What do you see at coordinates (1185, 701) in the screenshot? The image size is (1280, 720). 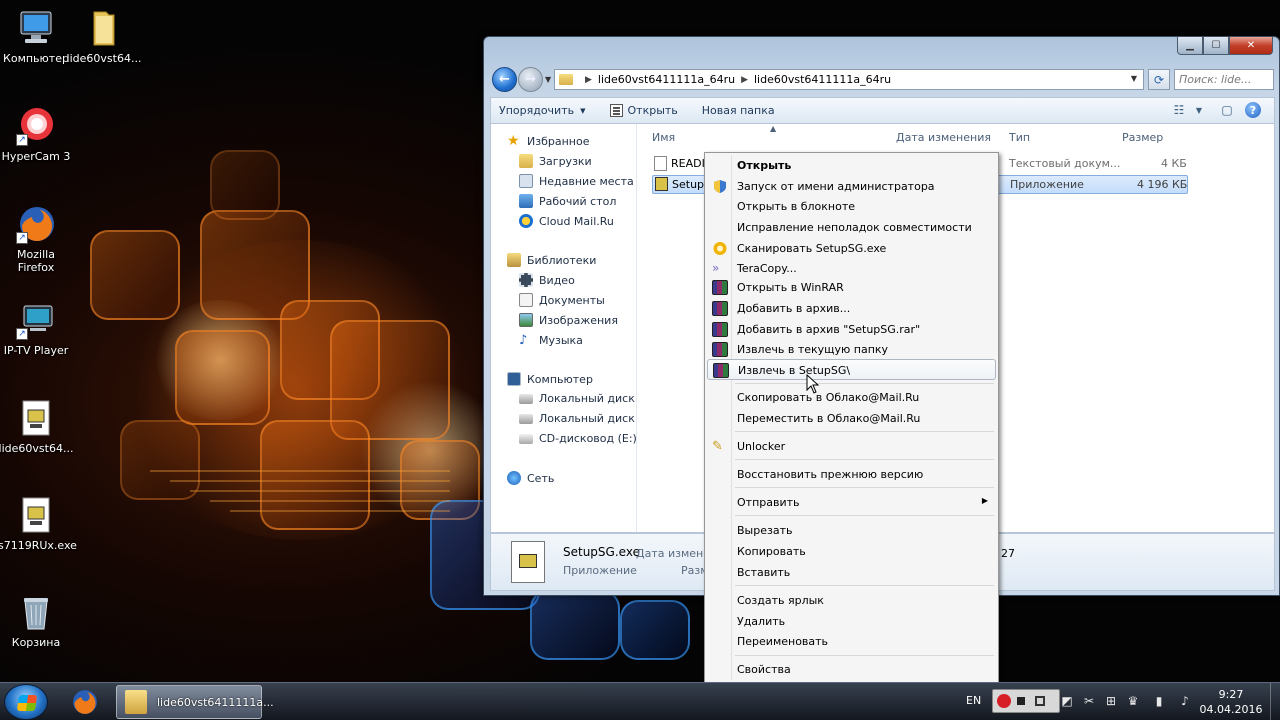 I see `volume-icon: ♪` at bounding box center [1185, 701].